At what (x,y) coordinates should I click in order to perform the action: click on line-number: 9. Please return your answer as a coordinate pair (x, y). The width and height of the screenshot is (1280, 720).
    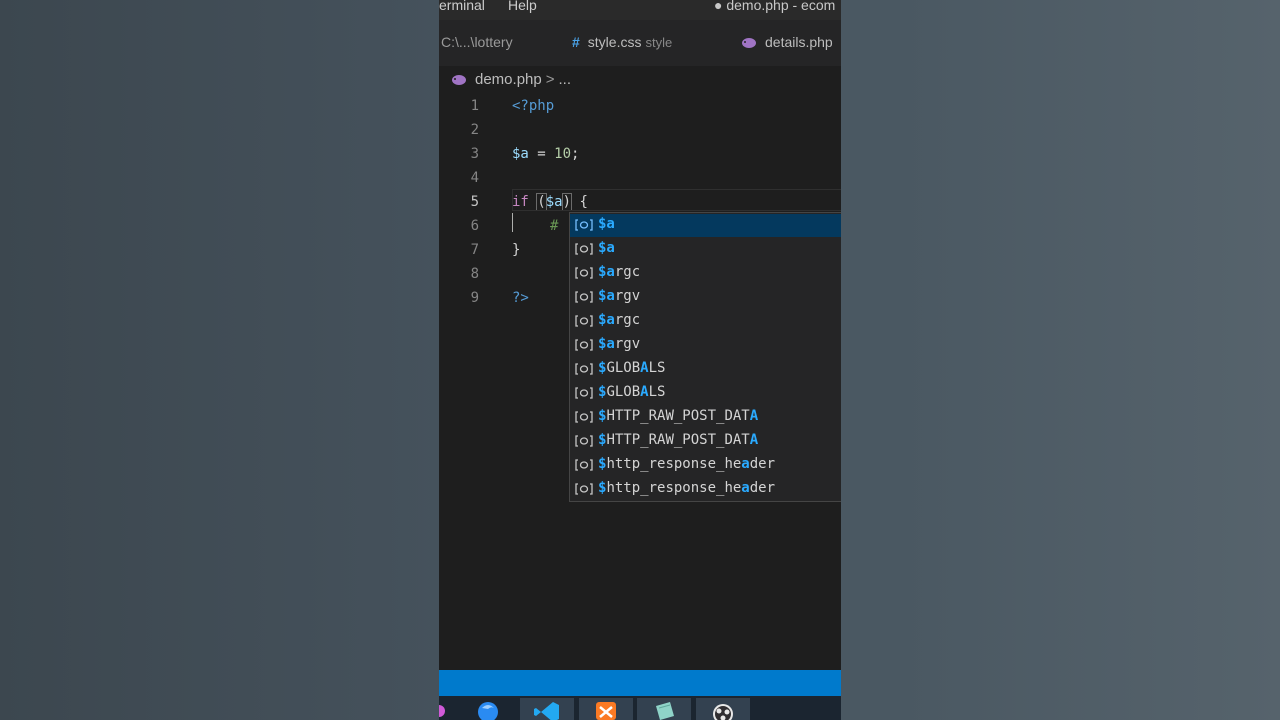
    Looking at the image, I should click on (474, 298).